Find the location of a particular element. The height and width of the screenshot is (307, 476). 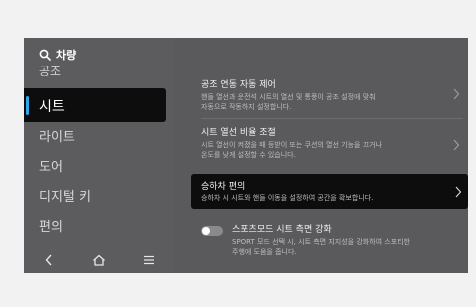

setting-desc-line: SPORT 모드 선택 시, 시트 측면 지지성을 강화하여 스포티한 is located at coordinates (321, 242).